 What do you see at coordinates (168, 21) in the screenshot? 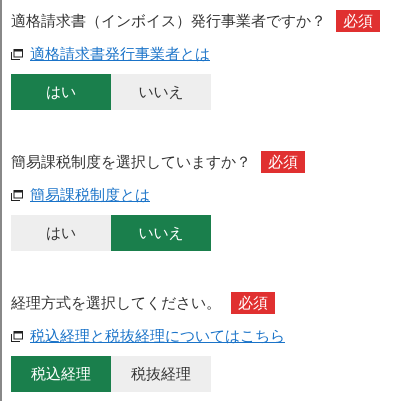
I see `question-text: 適格請求書（インボイス）発行事業者ですか？` at bounding box center [168, 21].